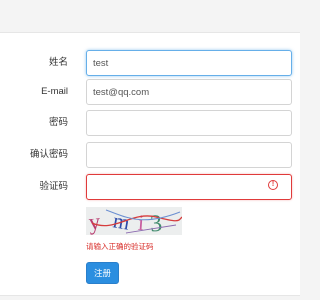 This screenshot has width=320, height=300. Describe the element at coordinates (189, 187) in the screenshot. I see `captcha-input` at that location.